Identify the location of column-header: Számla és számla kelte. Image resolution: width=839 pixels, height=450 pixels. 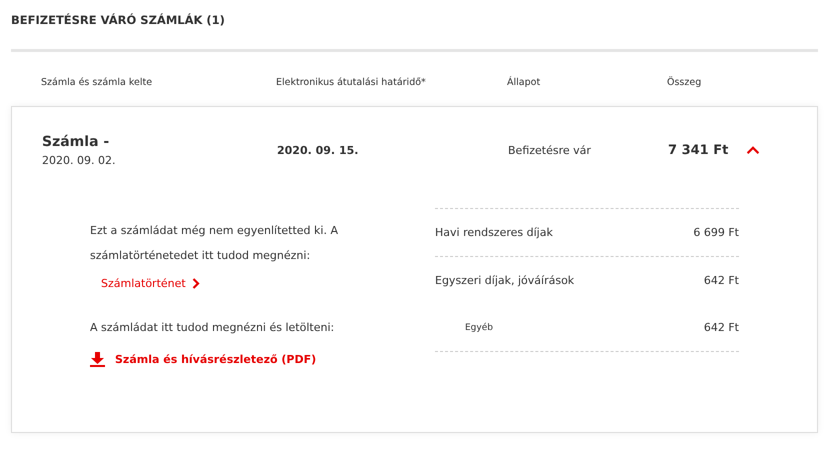
(97, 83).